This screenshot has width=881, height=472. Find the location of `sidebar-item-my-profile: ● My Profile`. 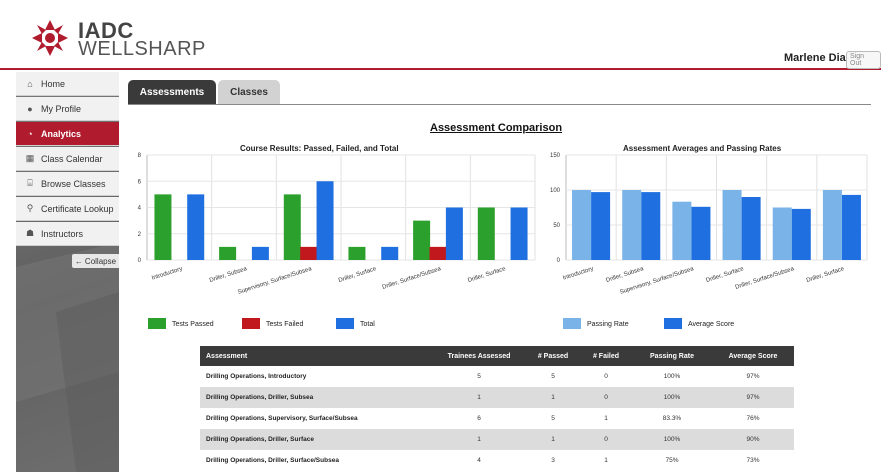

sidebar-item-my-profile: ● My Profile is located at coordinates (67, 109).